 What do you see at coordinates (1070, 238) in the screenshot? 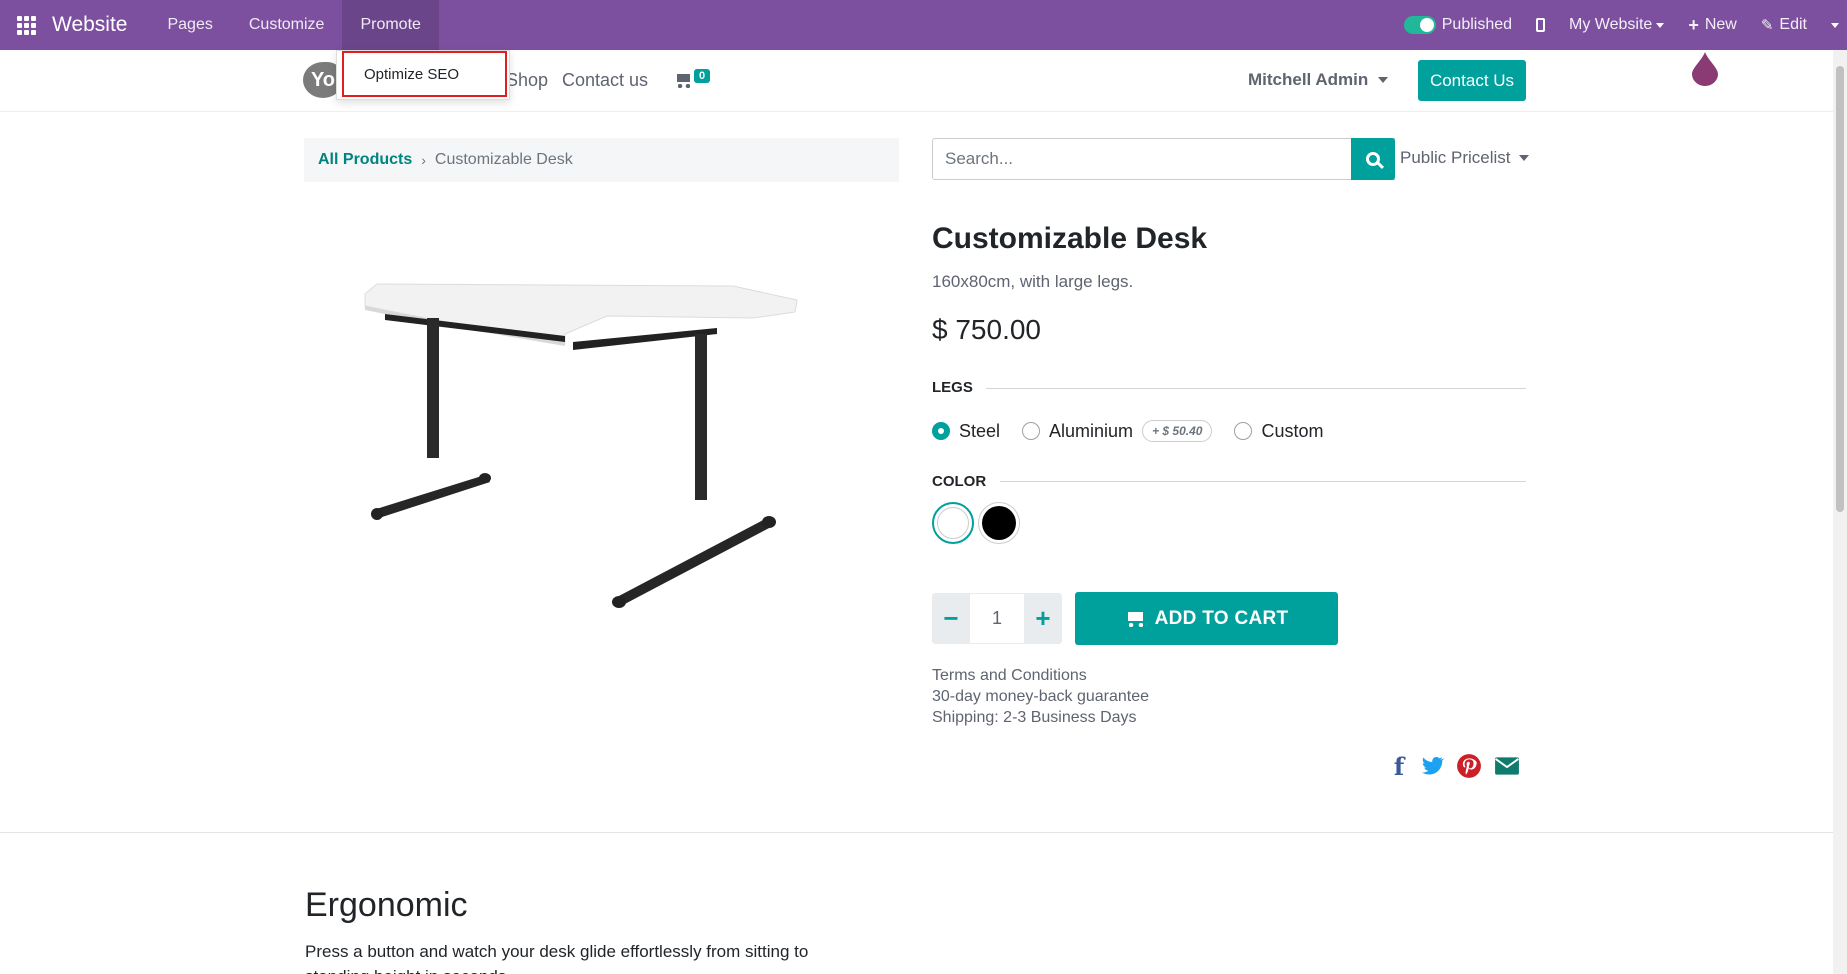
I see `product-title: Customizable Desk` at bounding box center [1070, 238].